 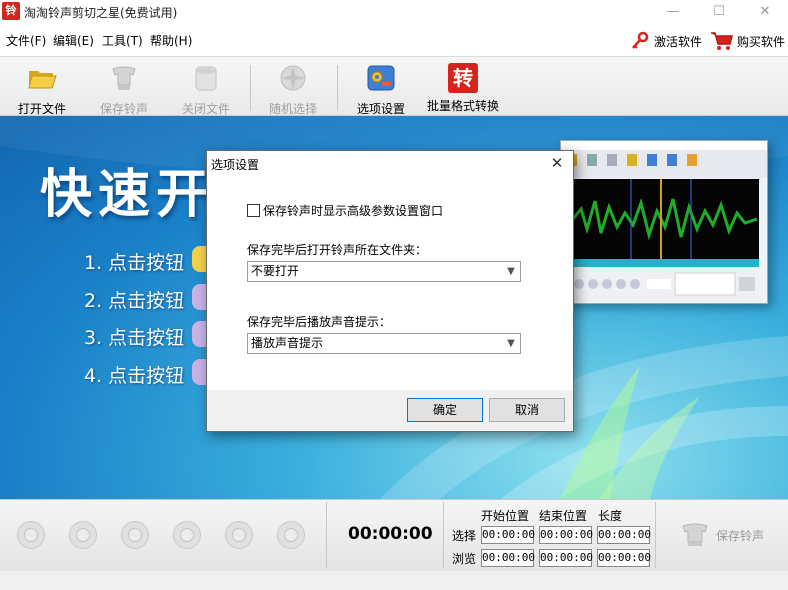 What do you see at coordinates (640, 40) in the screenshot?
I see `key-icon` at bounding box center [640, 40].